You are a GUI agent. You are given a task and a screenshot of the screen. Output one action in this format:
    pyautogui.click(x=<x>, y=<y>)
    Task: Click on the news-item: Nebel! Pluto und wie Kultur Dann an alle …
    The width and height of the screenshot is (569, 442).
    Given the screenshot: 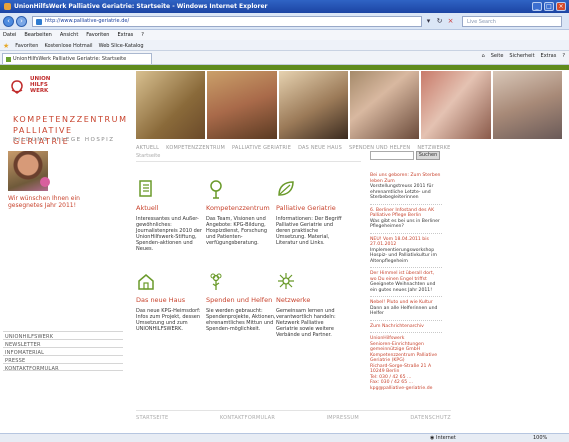 What is the action you would take?
    pyautogui.click(x=406, y=310)
    